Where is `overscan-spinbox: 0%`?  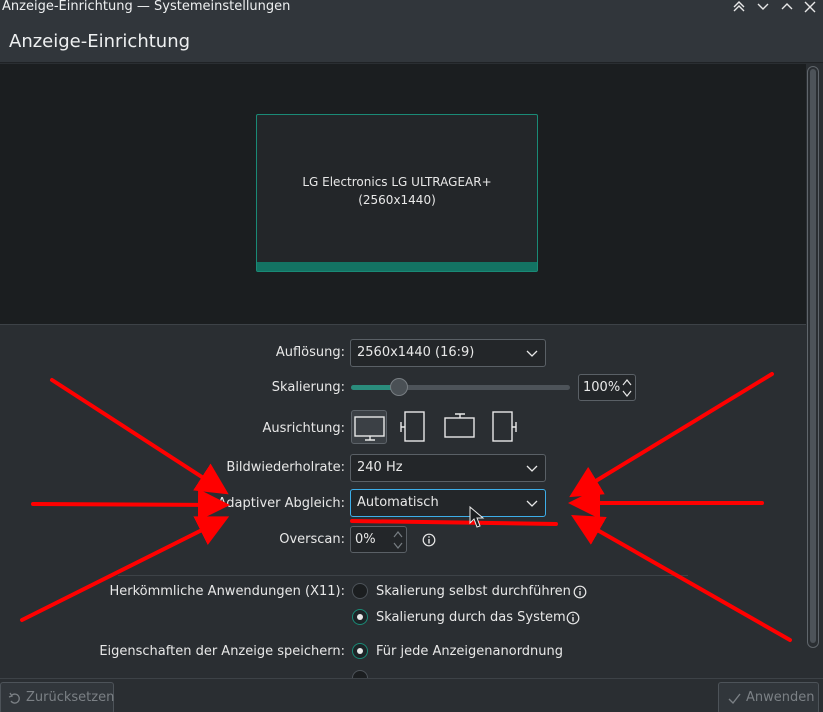
overscan-spinbox: 0% is located at coordinates (378, 539).